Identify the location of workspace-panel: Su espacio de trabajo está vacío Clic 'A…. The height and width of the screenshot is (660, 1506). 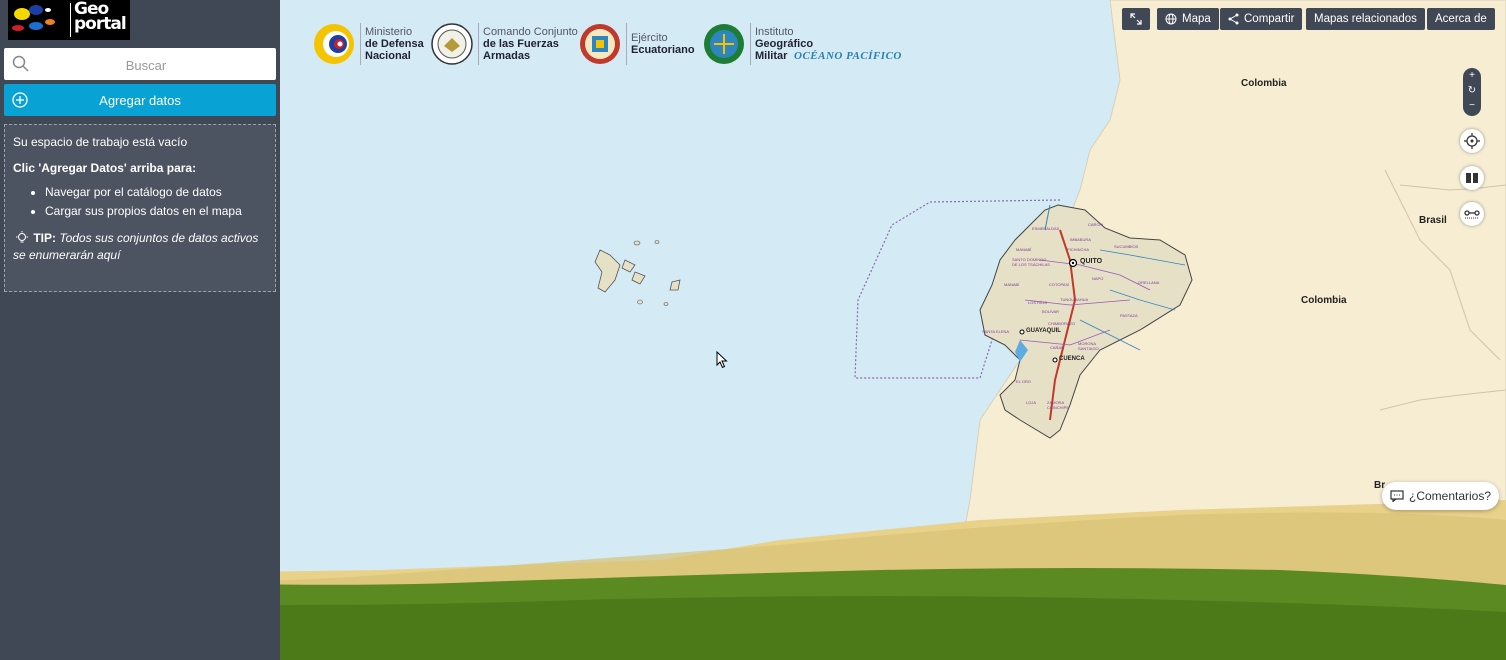
(140, 208).